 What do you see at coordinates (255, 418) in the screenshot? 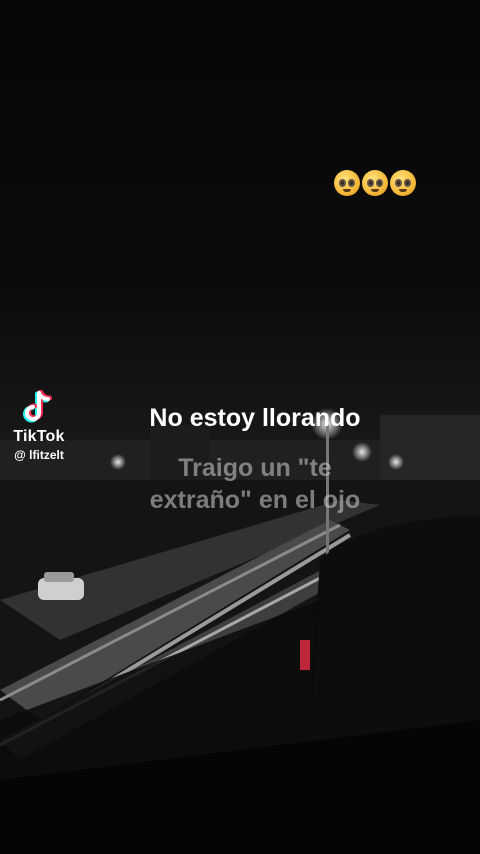
I see `caption-primary: No estoy llorando` at bounding box center [255, 418].